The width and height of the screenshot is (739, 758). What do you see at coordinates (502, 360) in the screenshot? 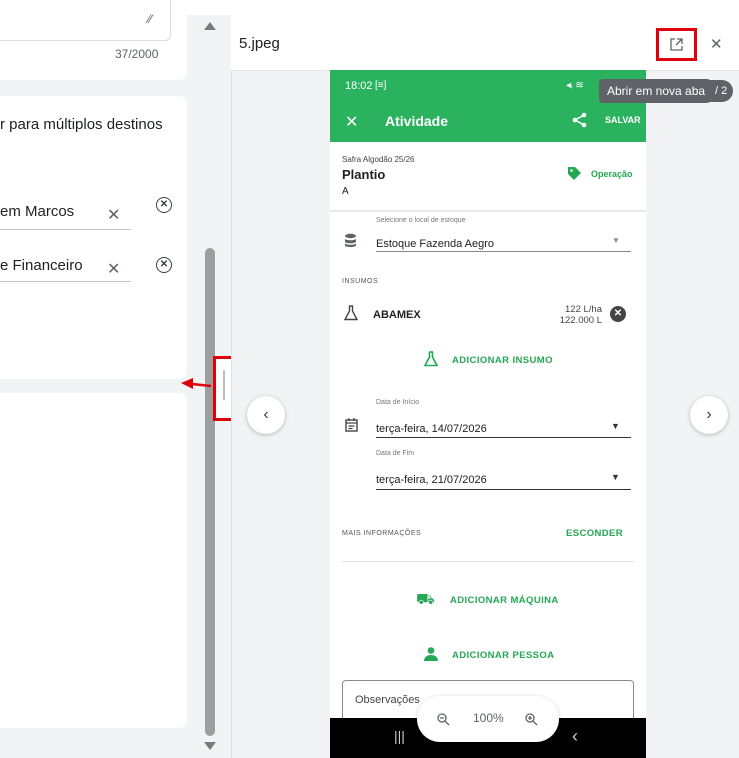
I see `add-insumo-button: ADICIONAR INSUMO` at bounding box center [502, 360].